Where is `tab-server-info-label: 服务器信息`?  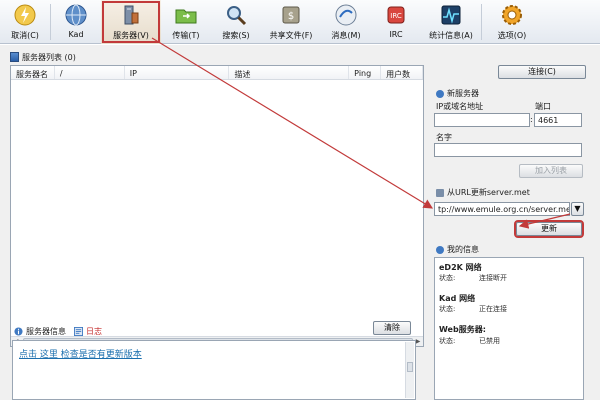 tab-server-info-label: 服务器信息 is located at coordinates (46, 331).